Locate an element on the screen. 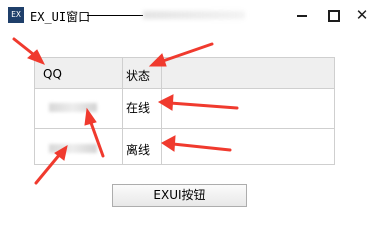 The width and height of the screenshot is (380, 250). row-divider is located at coordinates (184, 128).